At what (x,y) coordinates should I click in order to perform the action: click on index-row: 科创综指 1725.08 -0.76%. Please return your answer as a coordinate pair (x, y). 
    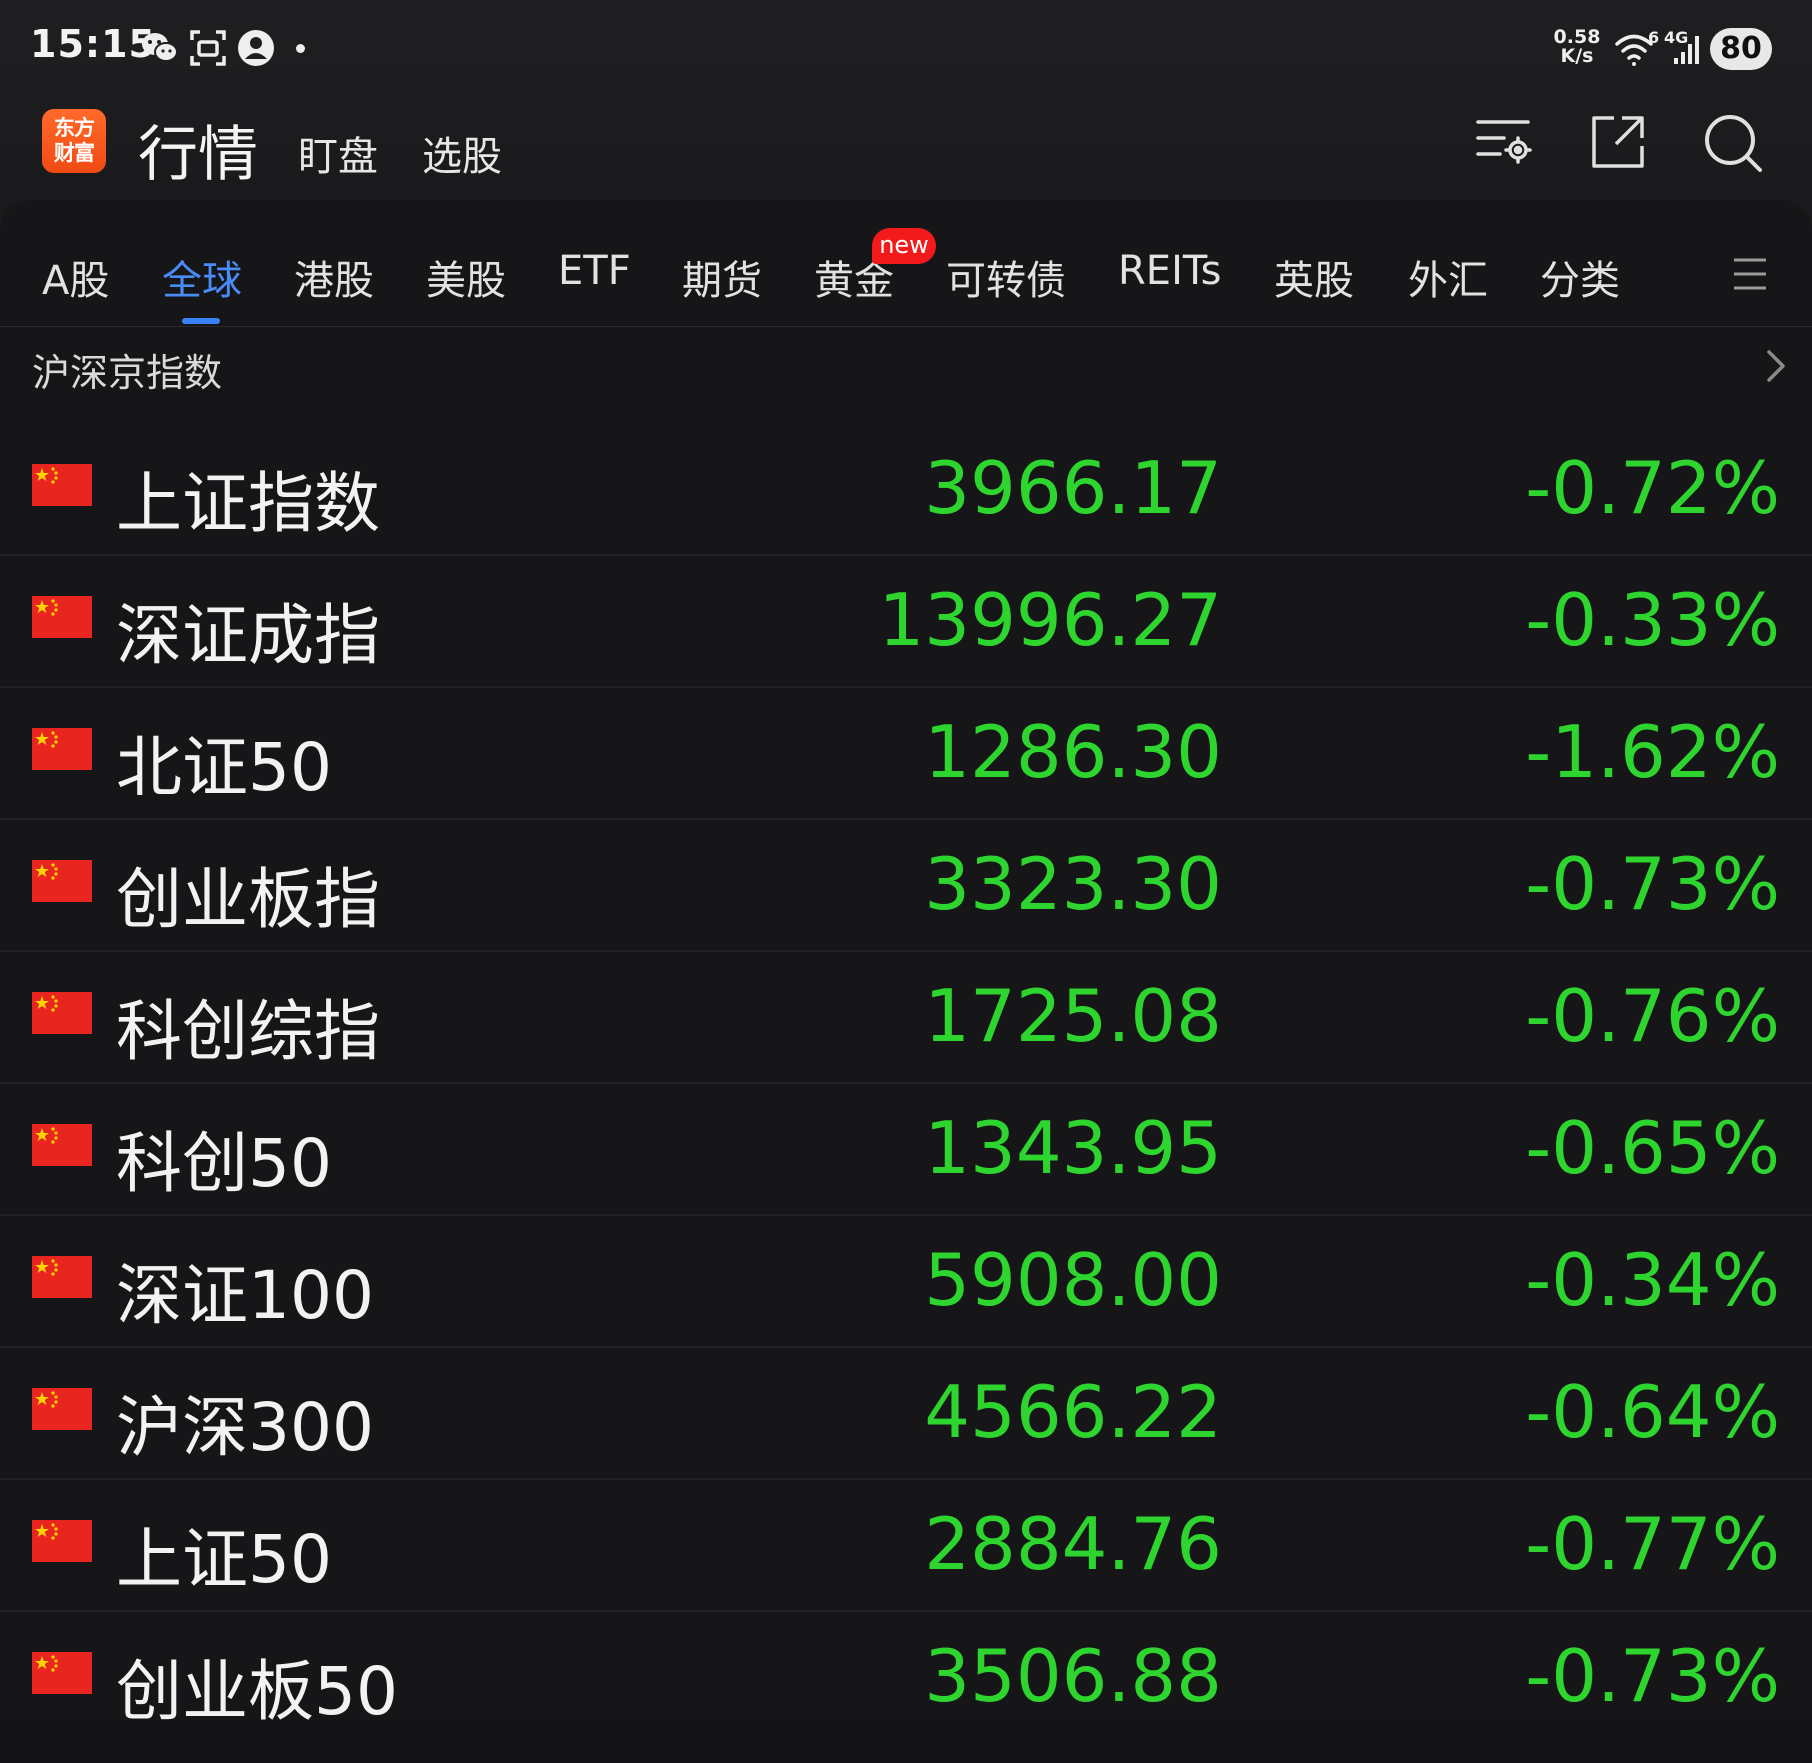
    Looking at the image, I should click on (906, 1018).